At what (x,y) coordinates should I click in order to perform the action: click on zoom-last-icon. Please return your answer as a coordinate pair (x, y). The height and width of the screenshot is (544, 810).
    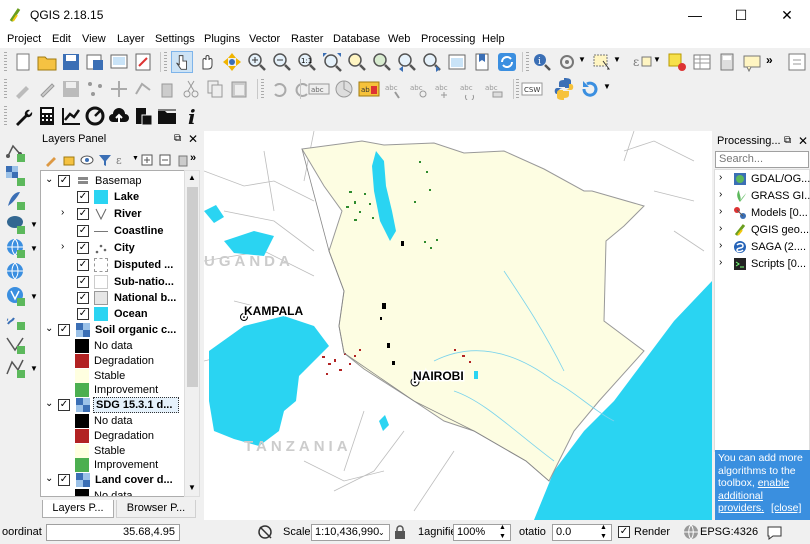
    Looking at the image, I should click on (407, 62).